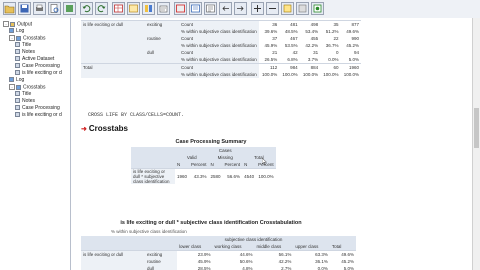 The height and width of the screenshot is (270, 480). I want to click on print-icon, so click(39, 8).